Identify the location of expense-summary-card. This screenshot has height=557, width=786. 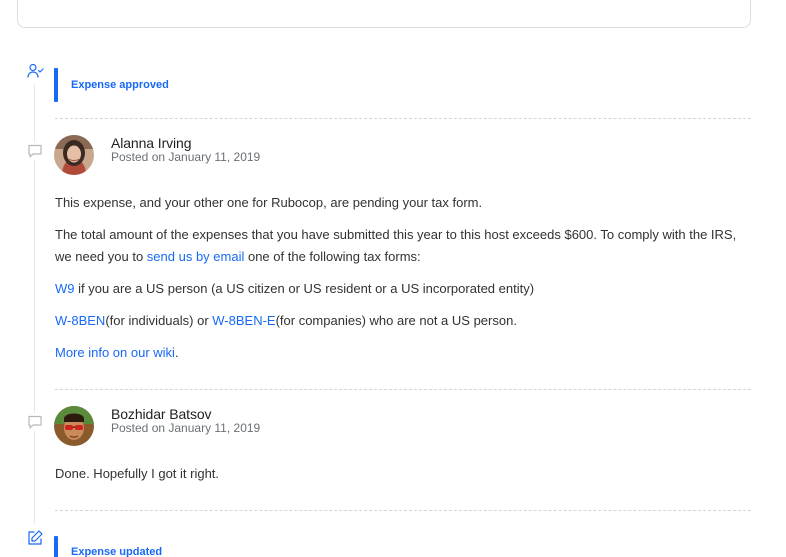
(384, 14).